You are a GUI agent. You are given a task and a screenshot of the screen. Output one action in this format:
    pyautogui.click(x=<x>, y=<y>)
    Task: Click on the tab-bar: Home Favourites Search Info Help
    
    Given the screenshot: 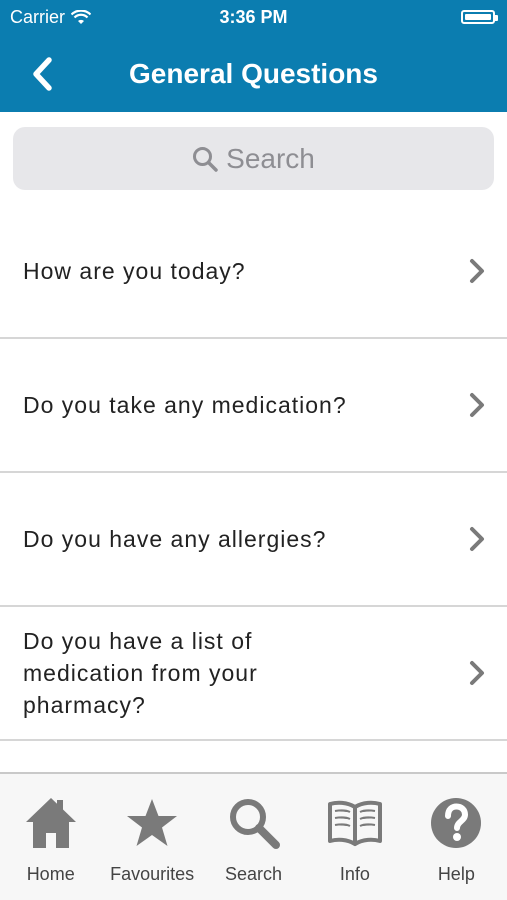 What is the action you would take?
    pyautogui.click(x=253, y=836)
    